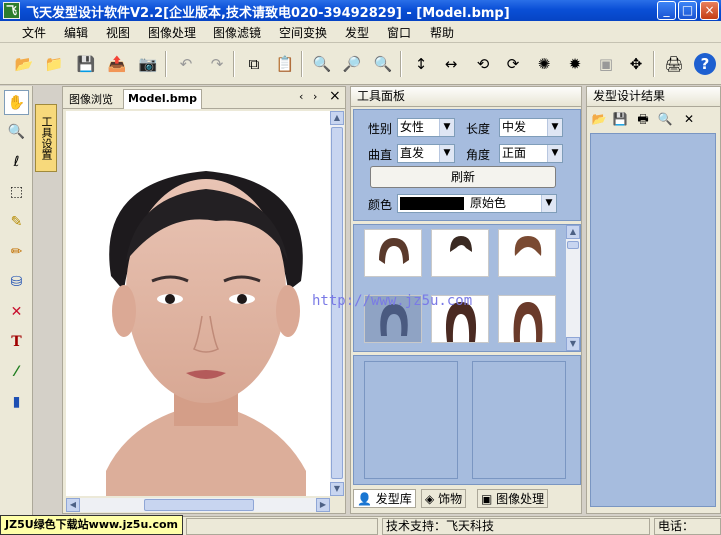 This screenshot has width=721, height=535. Describe the element at coordinates (357, 32) in the screenshot. I see `menu-hairstyle: 发型` at that location.